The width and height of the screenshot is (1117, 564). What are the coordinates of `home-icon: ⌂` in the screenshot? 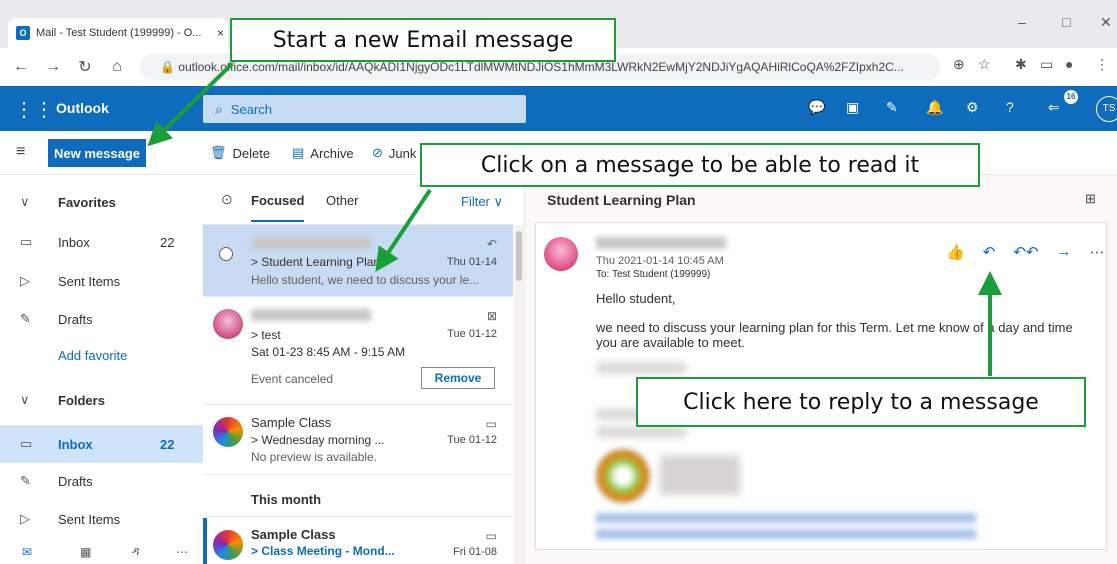 It's located at (117, 67).